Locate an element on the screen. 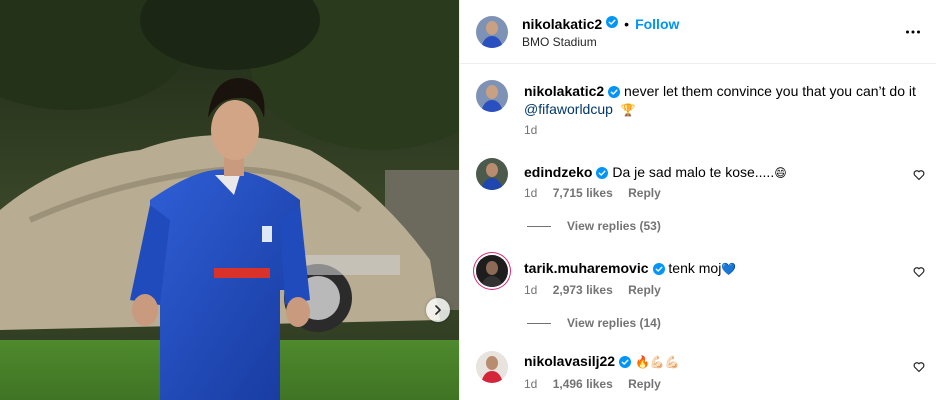  comment-likes-count: 1,496 likes is located at coordinates (583, 384).